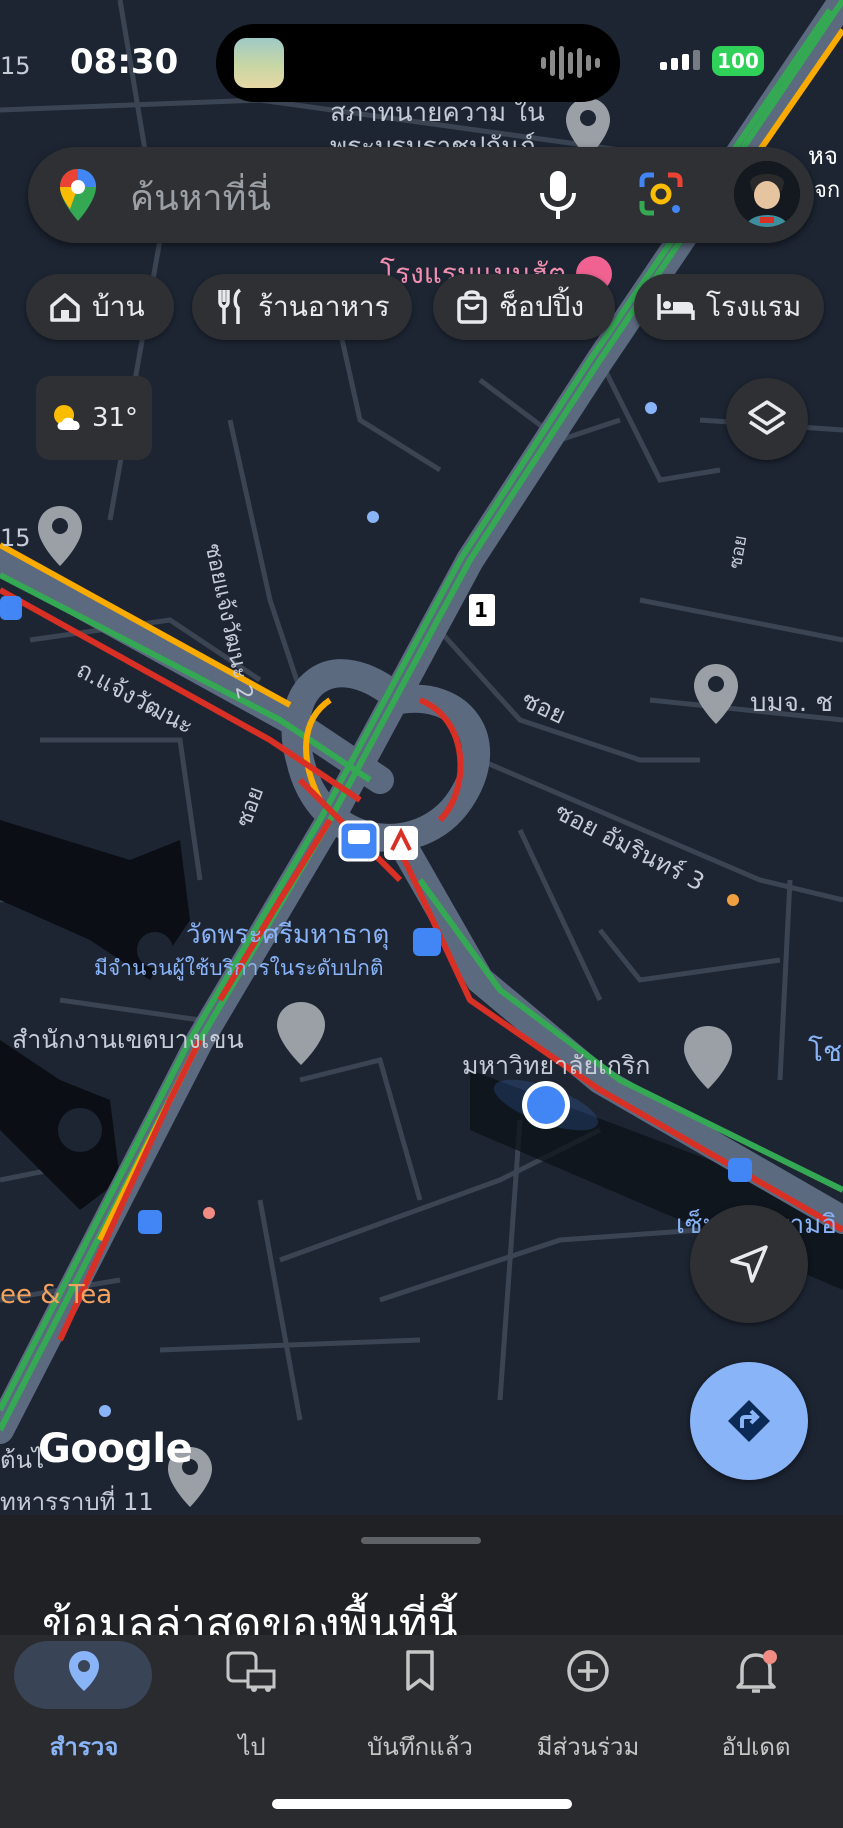 This screenshot has height=1828, width=843. What do you see at coordinates (84, 1705) in the screenshot?
I see `nav-explore: สำรวจ` at bounding box center [84, 1705].